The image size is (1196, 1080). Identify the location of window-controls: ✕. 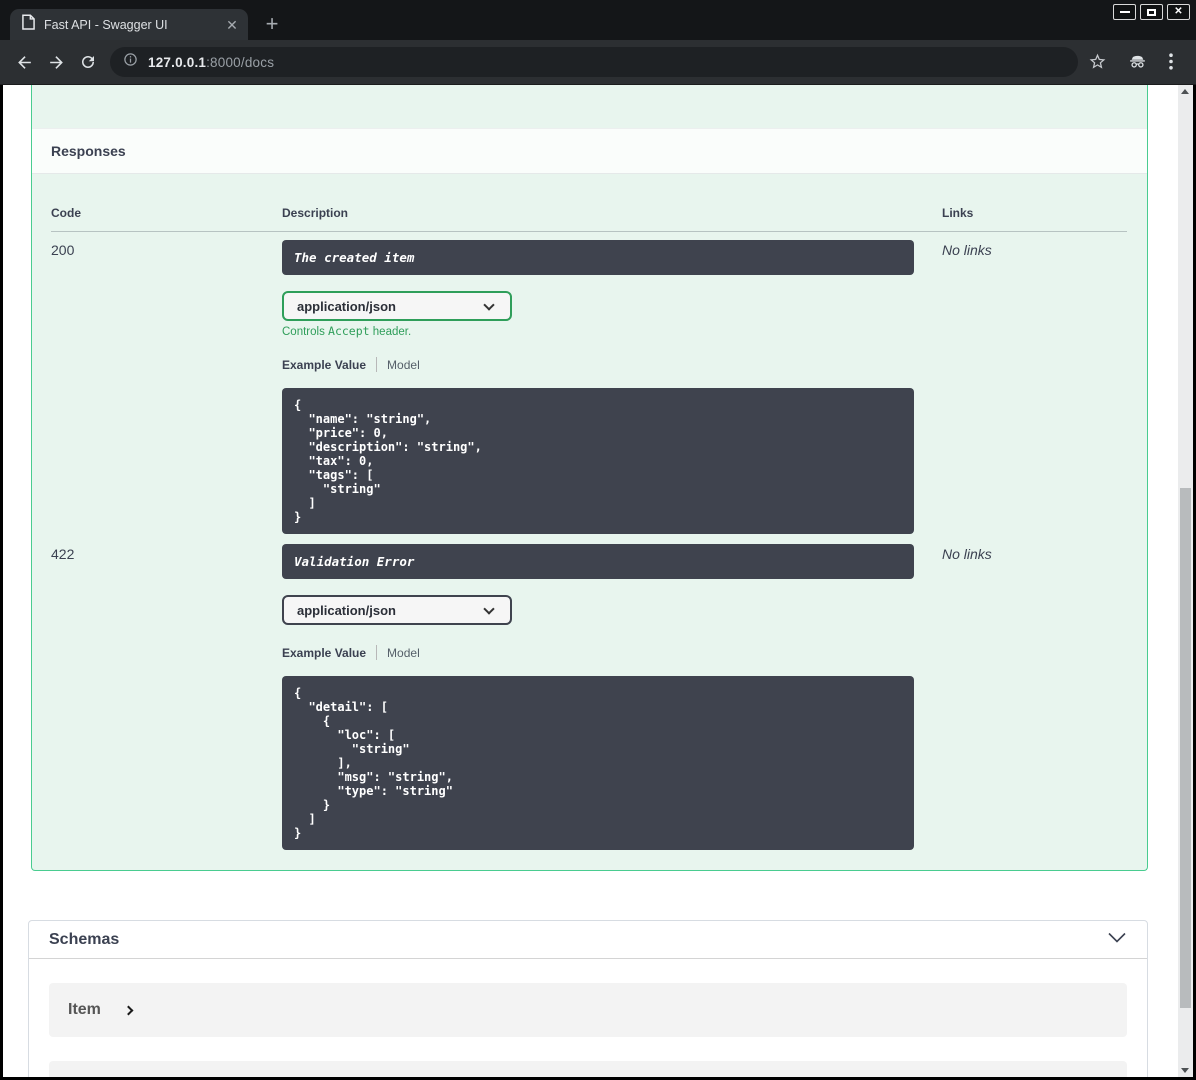
(1151, 12).